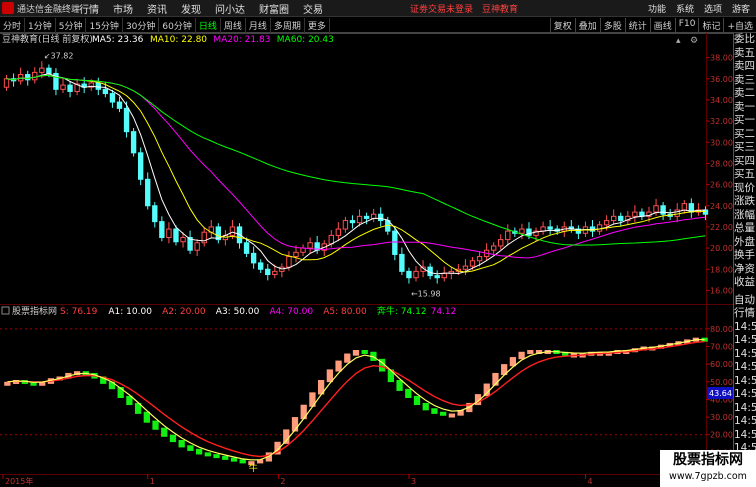  Describe the element at coordinates (34, 311) in the screenshot. I see `sub-panel-title: 股票指标网` at that location.